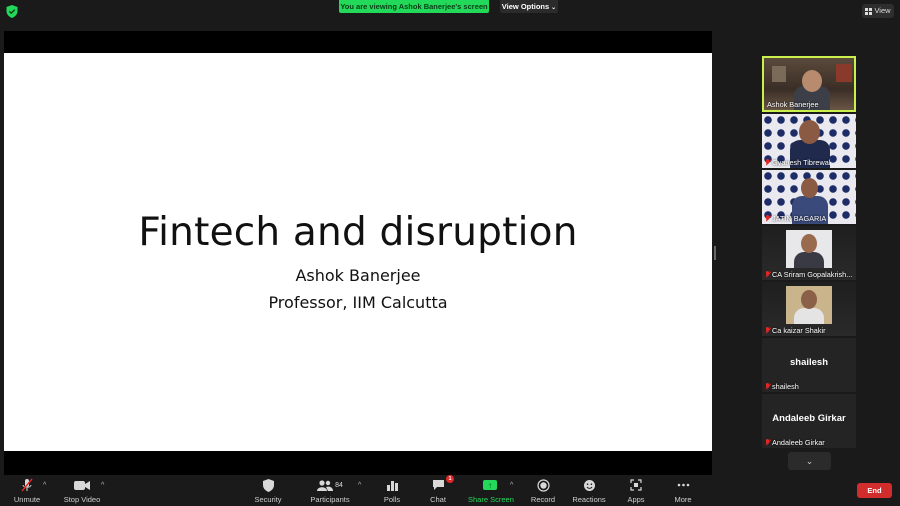  I want to click on participants-button: 84 Participants, so click(330, 490).